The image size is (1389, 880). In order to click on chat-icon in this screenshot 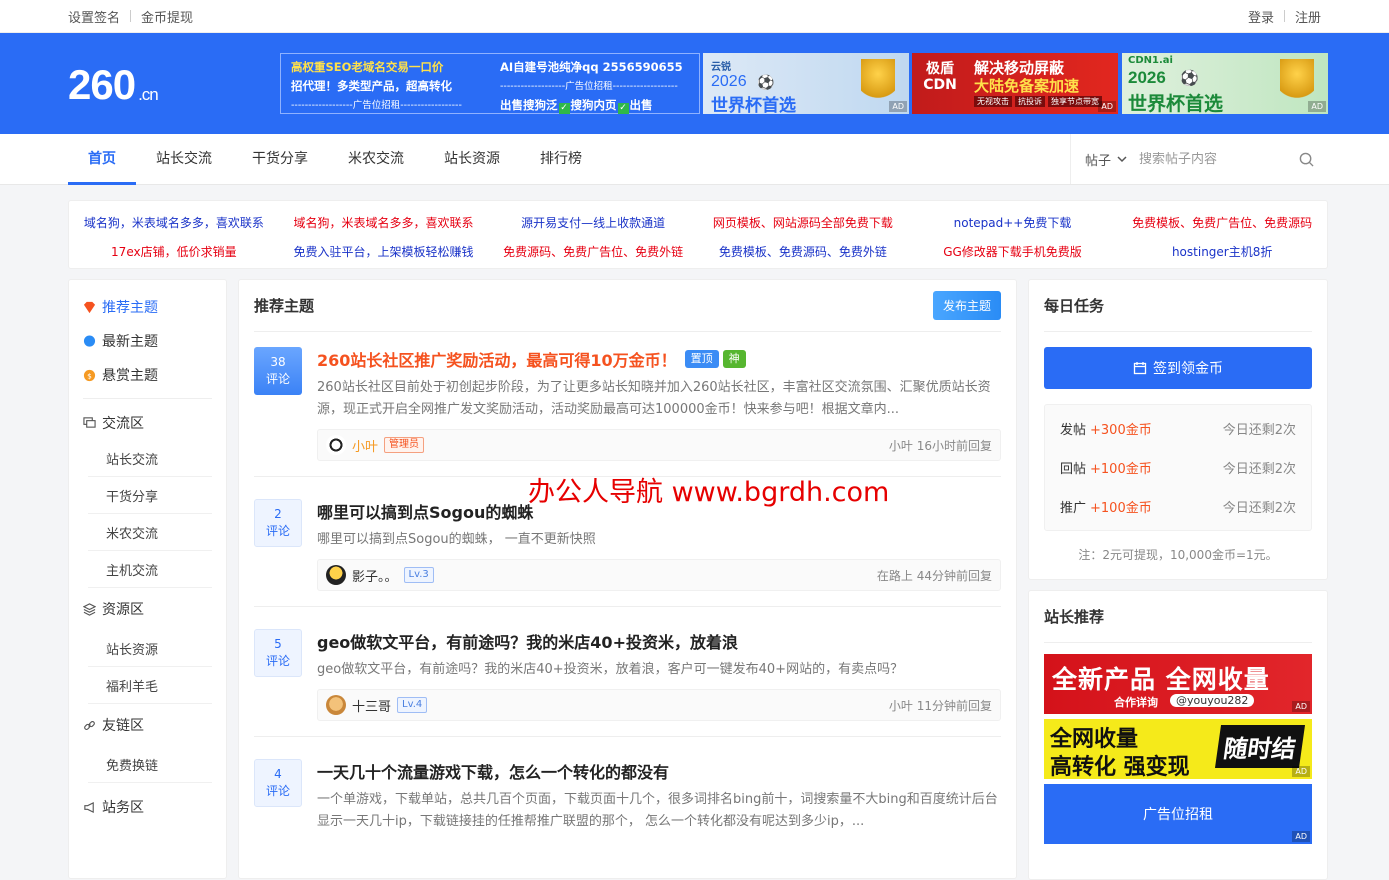, I will do `click(89, 422)`.